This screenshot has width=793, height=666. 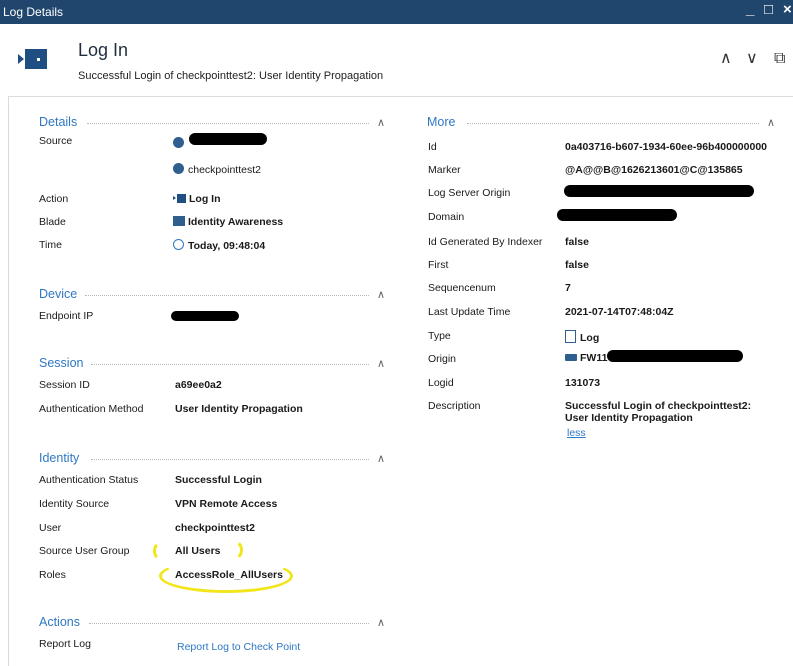 What do you see at coordinates (103, 50) in the screenshot?
I see `log-title: Log In` at bounding box center [103, 50].